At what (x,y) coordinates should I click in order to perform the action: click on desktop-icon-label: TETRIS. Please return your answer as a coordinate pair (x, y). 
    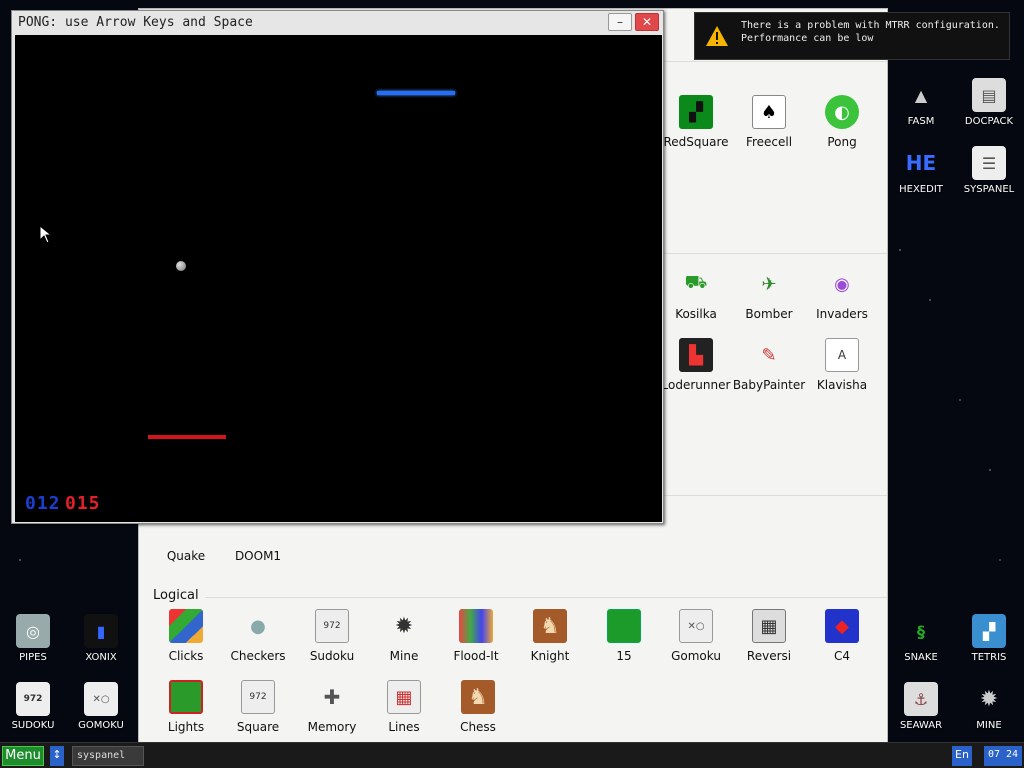
    Looking at the image, I should click on (989, 657).